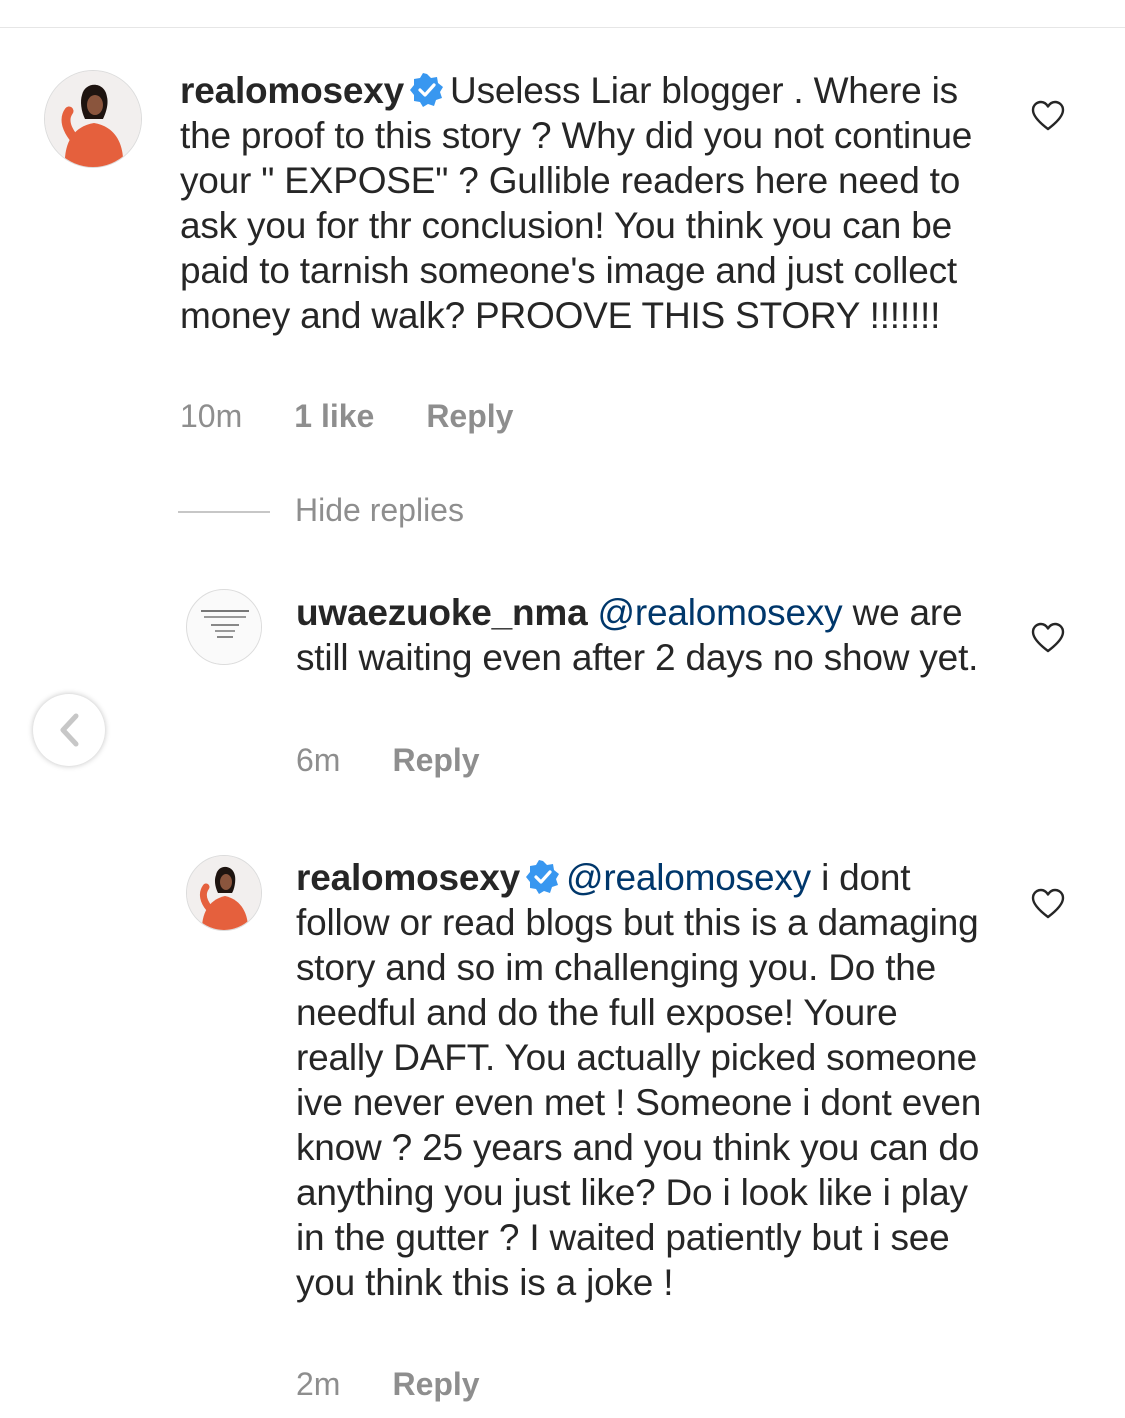 The height and width of the screenshot is (1418, 1125). What do you see at coordinates (562, 27) in the screenshot?
I see `top-divider` at bounding box center [562, 27].